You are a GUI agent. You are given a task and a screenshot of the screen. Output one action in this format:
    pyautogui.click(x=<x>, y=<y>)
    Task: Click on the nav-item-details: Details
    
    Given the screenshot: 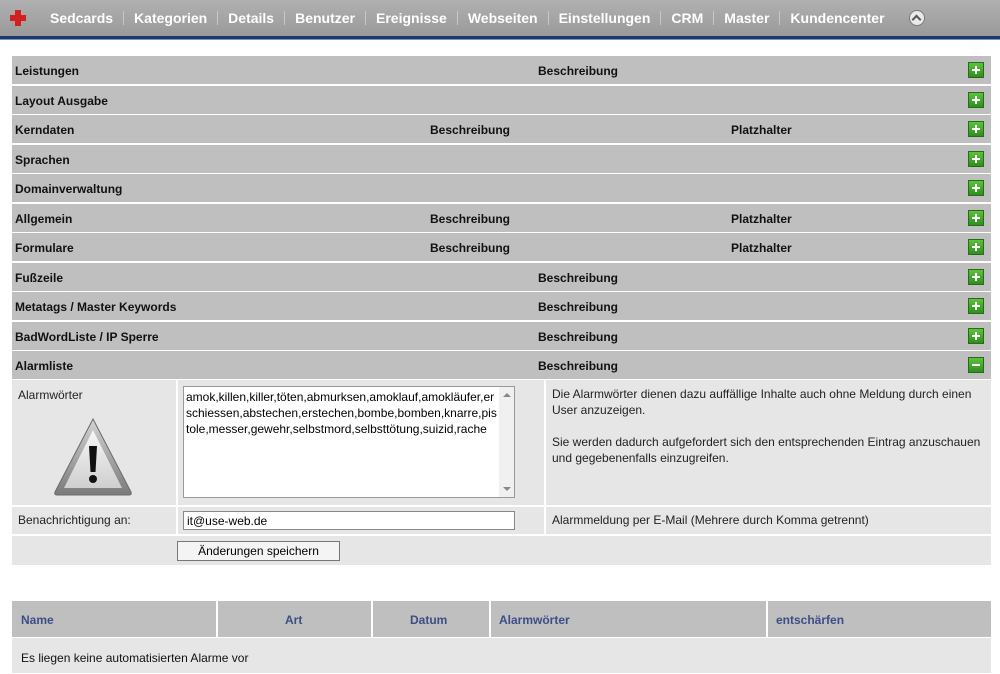 What is the action you would take?
    pyautogui.click(x=251, y=18)
    